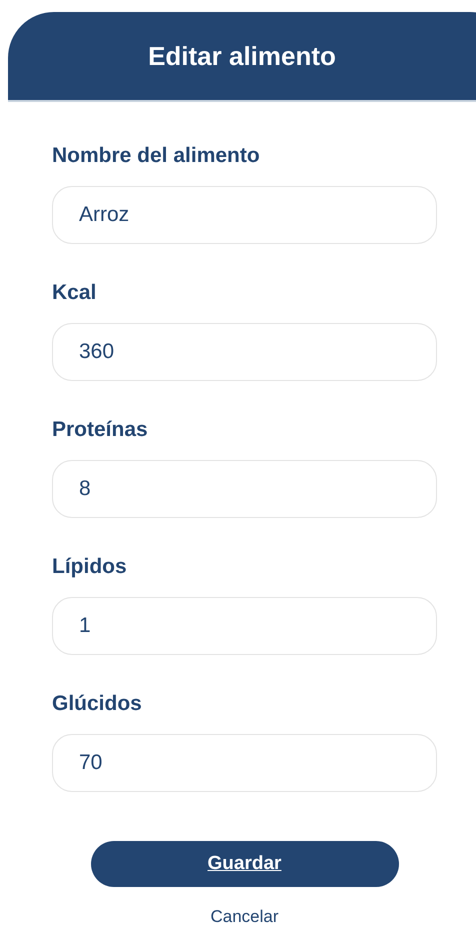 This screenshot has width=476, height=928. I want to click on field-label: Kcal, so click(75, 293).